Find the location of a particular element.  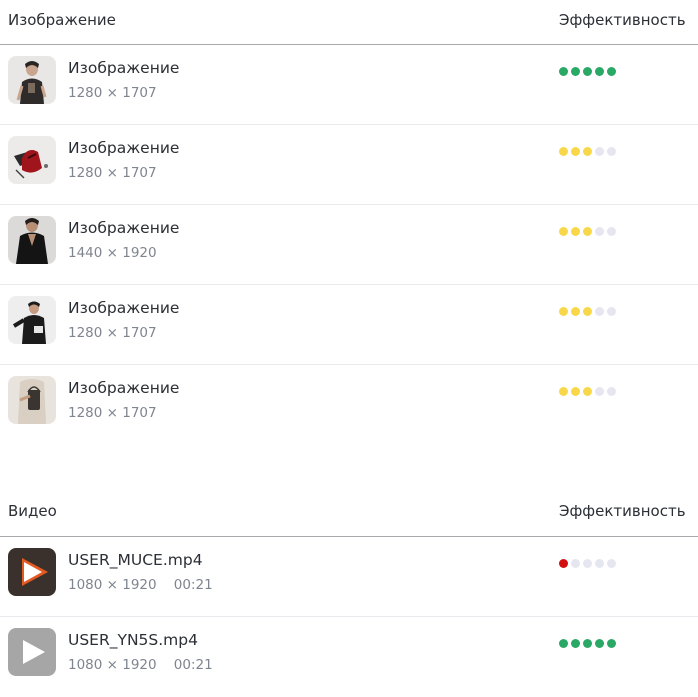

images-table-header: Изображение Эффективность is located at coordinates (349, 22).